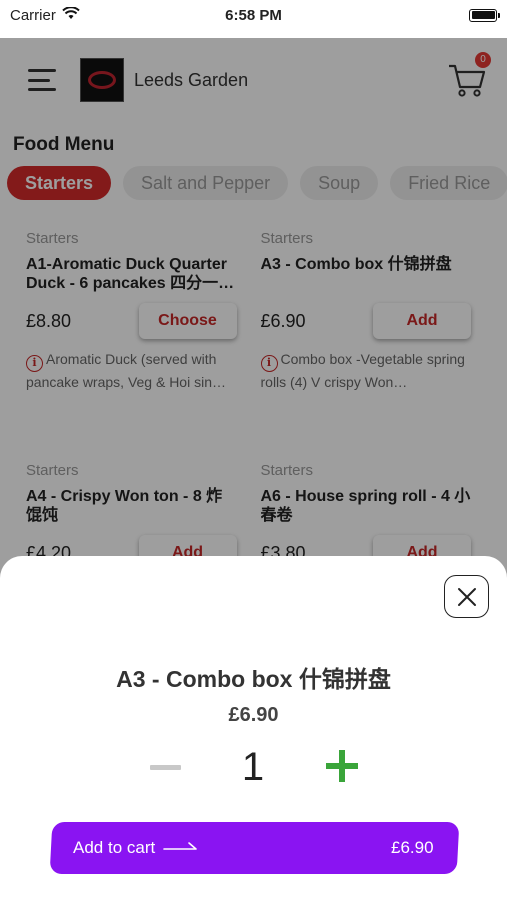  What do you see at coordinates (342, 766) in the screenshot?
I see `increase-quantity-button` at bounding box center [342, 766].